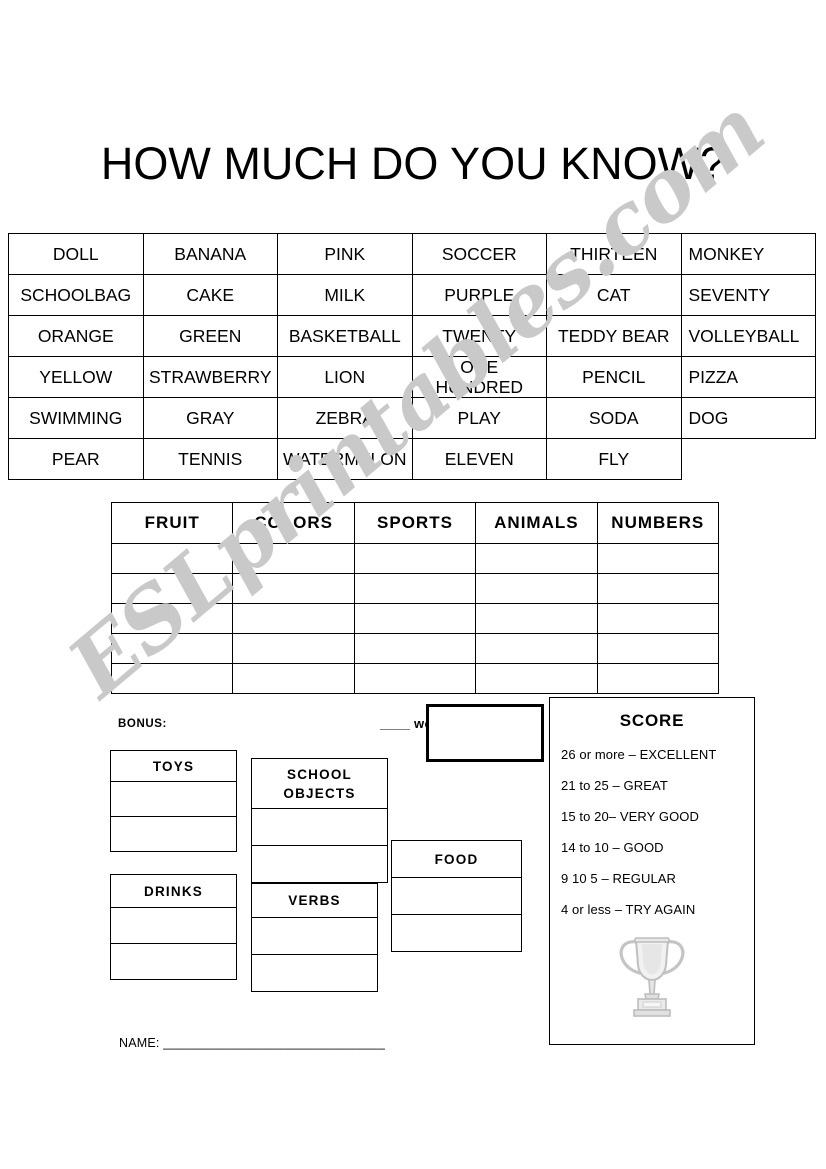 The image size is (826, 1169). Describe the element at coordinates (485, 733) in the screenshot. I see `bonus-words-count-box` at that location.